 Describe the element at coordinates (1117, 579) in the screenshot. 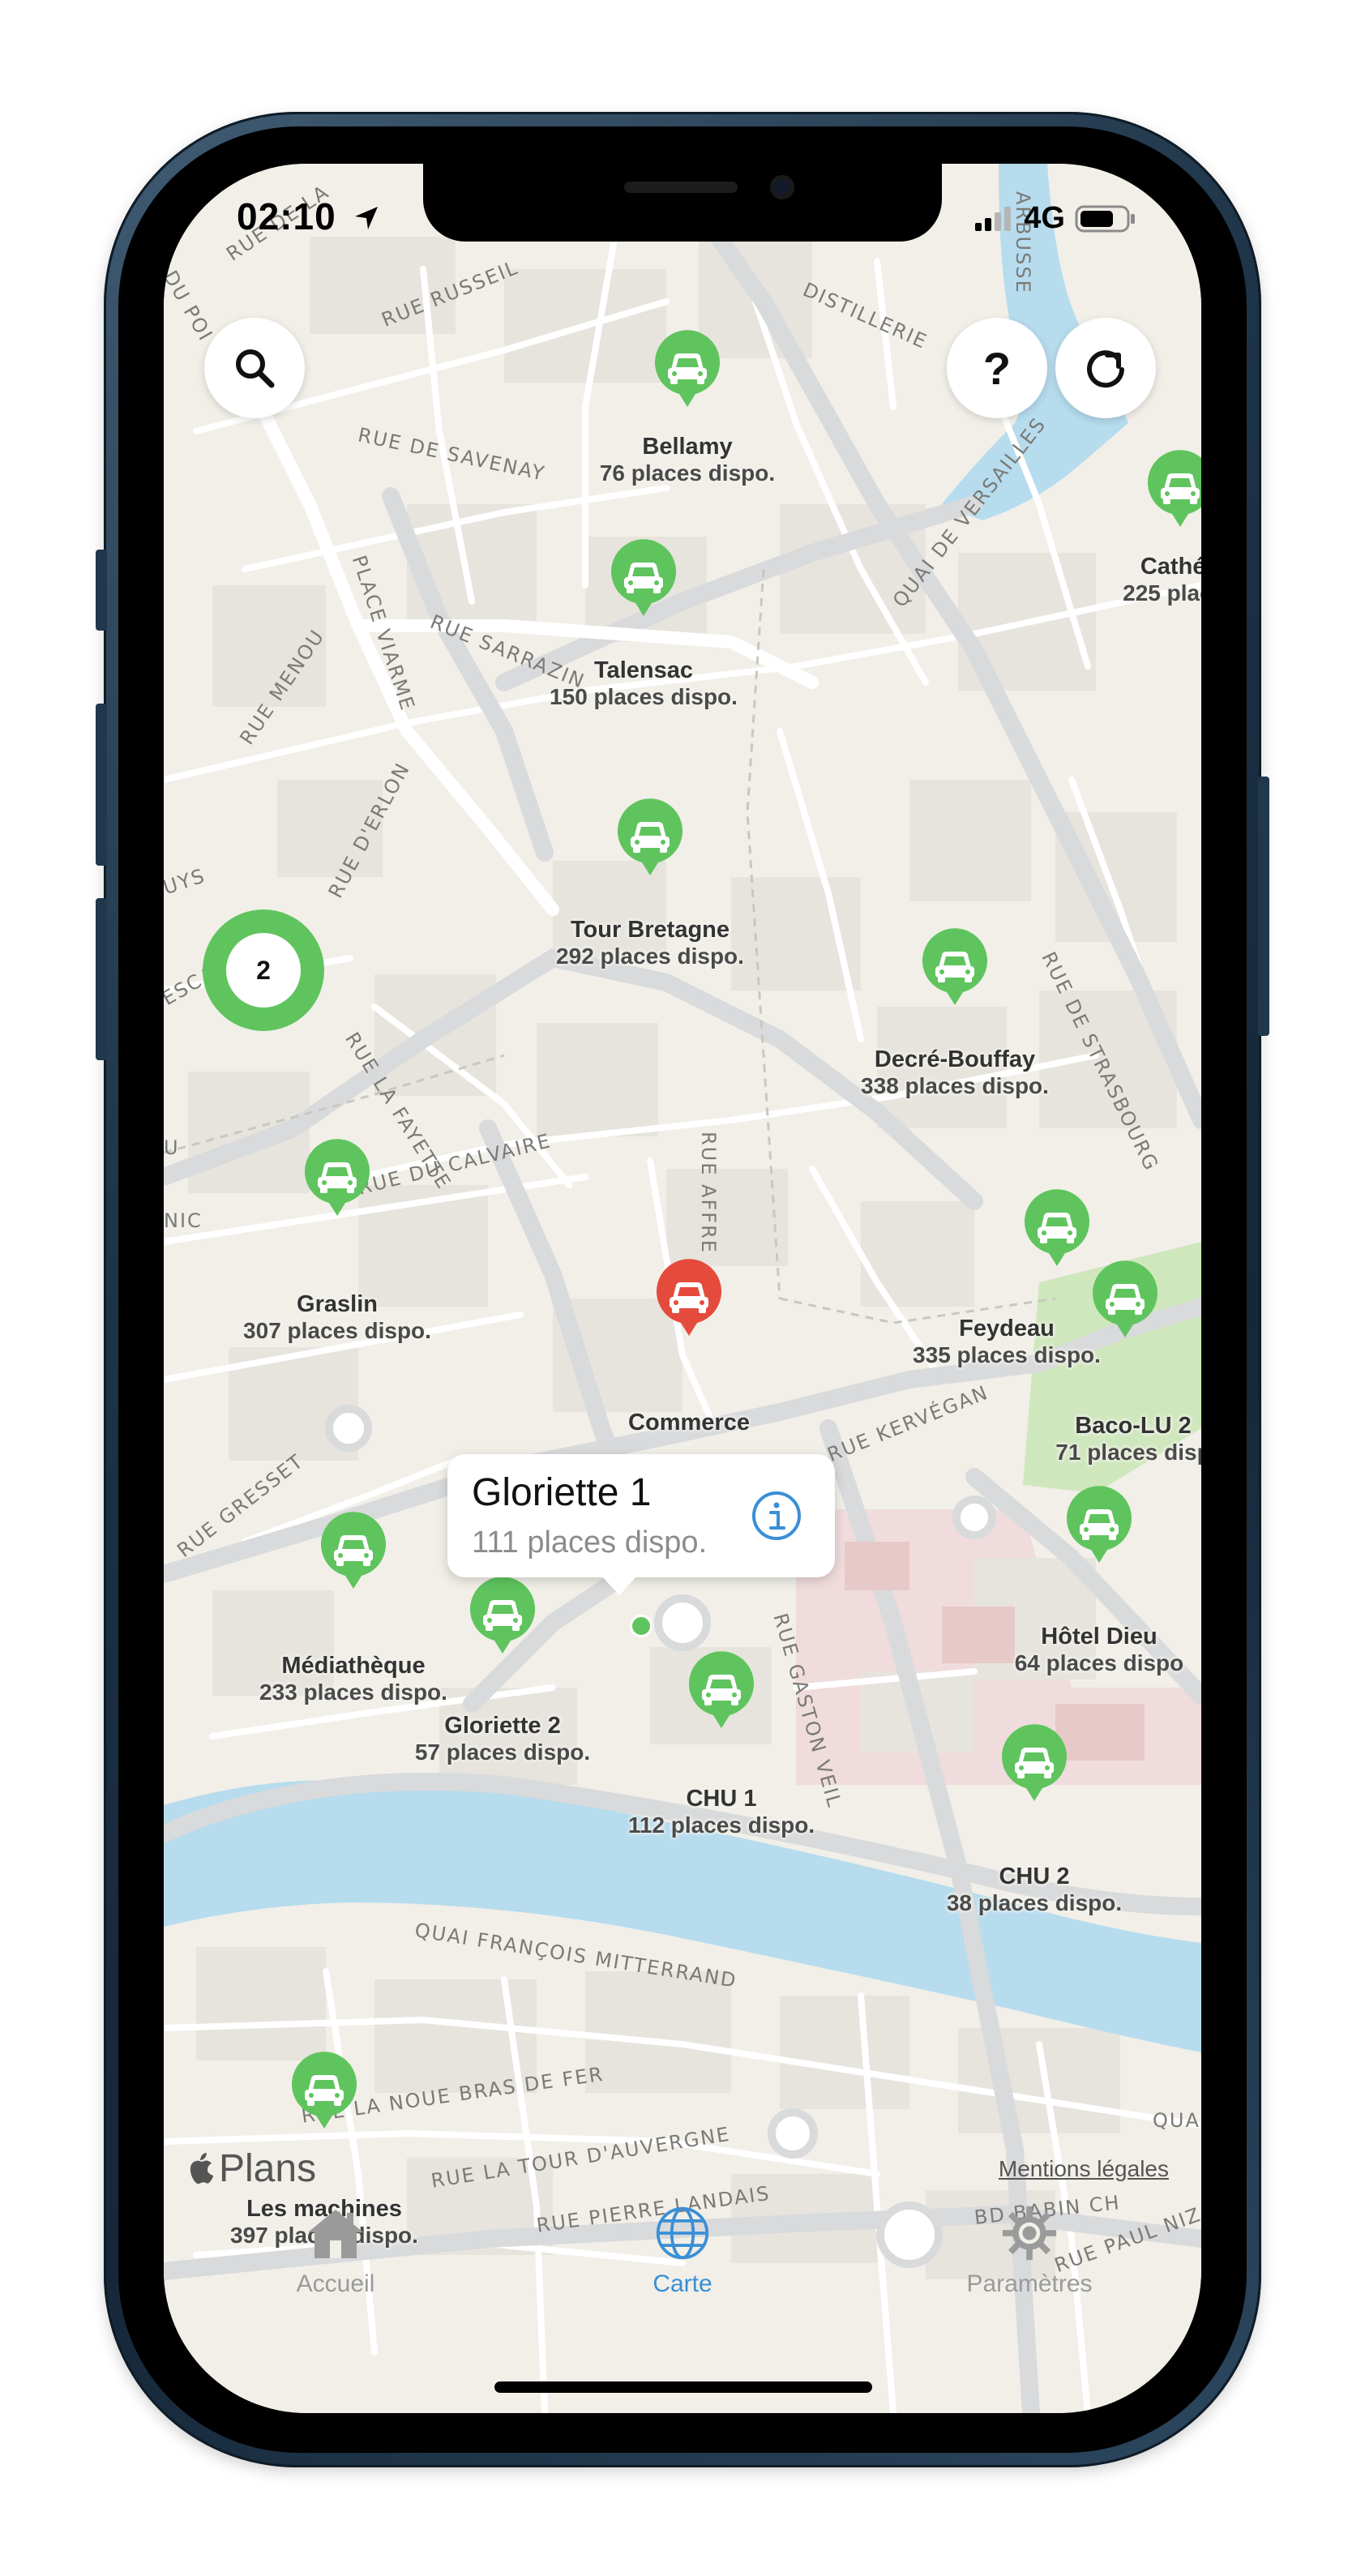

I see `parking-label: Cathéd225 places` at that location.